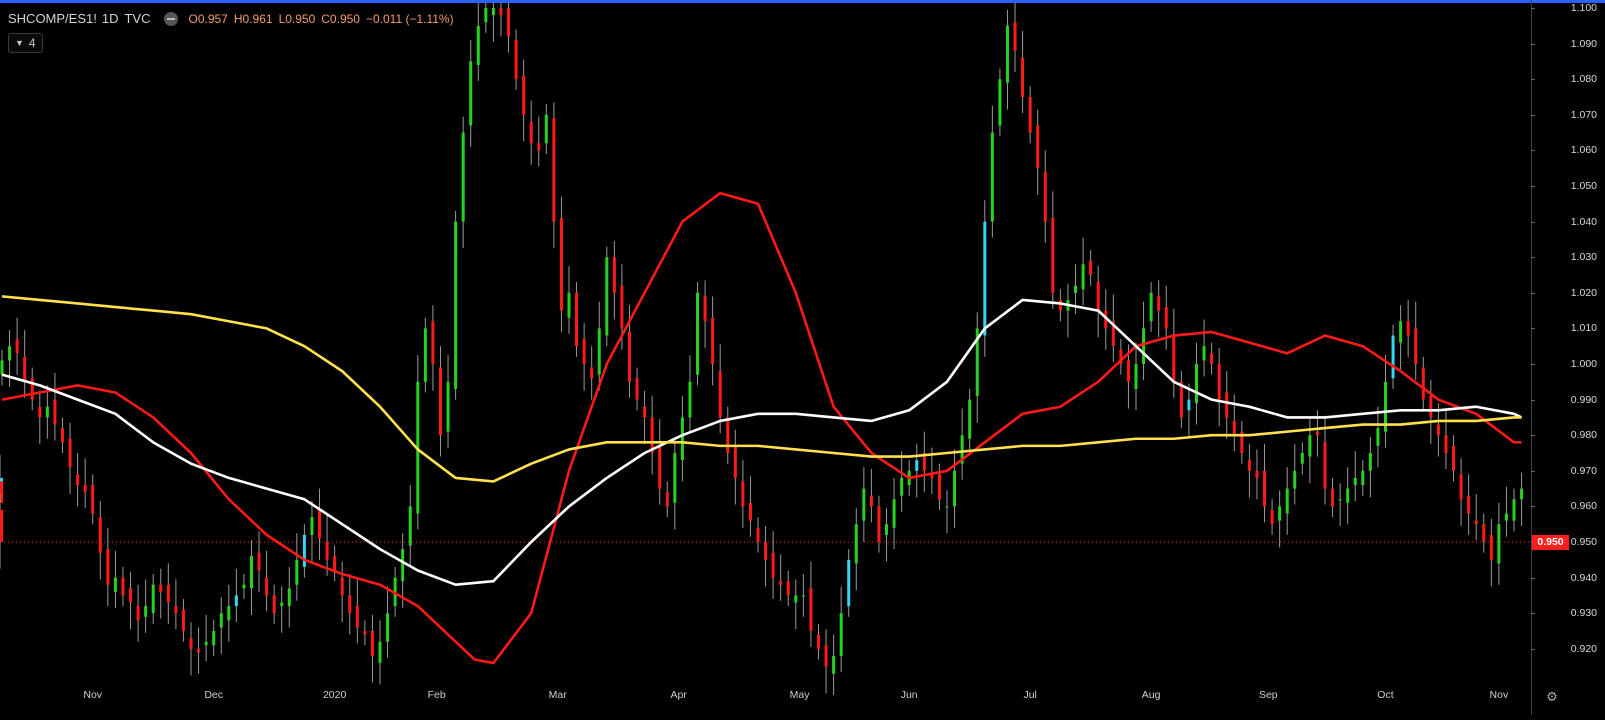 Image resolution: width=1605 pixels, height=720 pixels. Describe the element at coordinates (1583, 43) in the screenshot. I see `y-tick-label: 1.090` at that location.